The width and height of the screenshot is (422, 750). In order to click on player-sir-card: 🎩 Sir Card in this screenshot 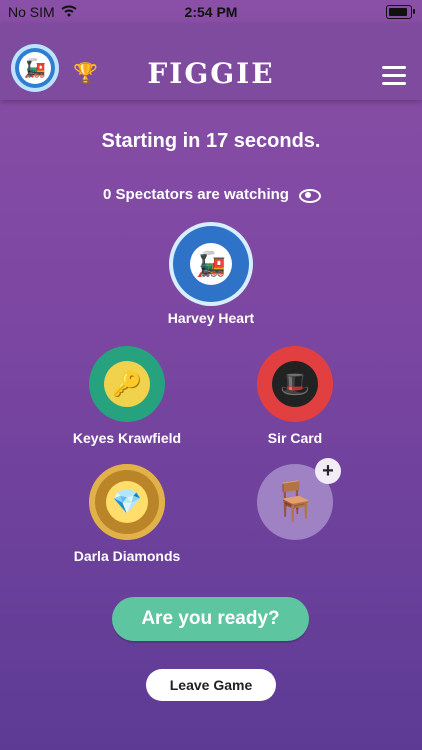, I will do `click(295, 396)`.